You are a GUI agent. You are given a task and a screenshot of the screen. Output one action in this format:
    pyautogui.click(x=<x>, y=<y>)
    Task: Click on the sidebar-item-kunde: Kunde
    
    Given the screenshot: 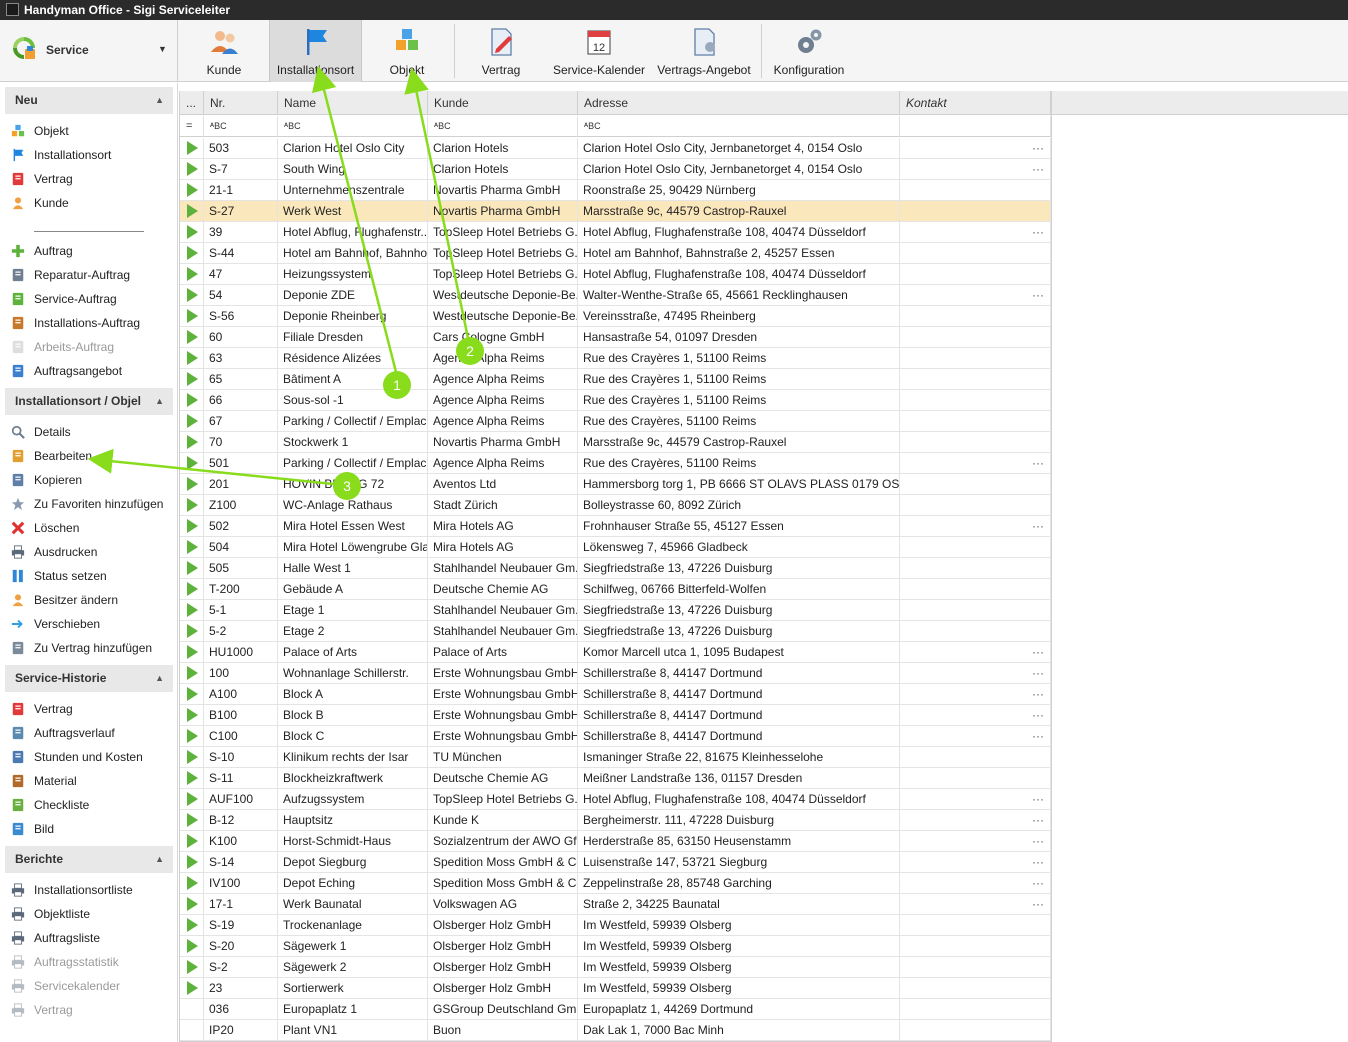 What is the action you would take?
    pyautogui.click(x=39, y=203)
    